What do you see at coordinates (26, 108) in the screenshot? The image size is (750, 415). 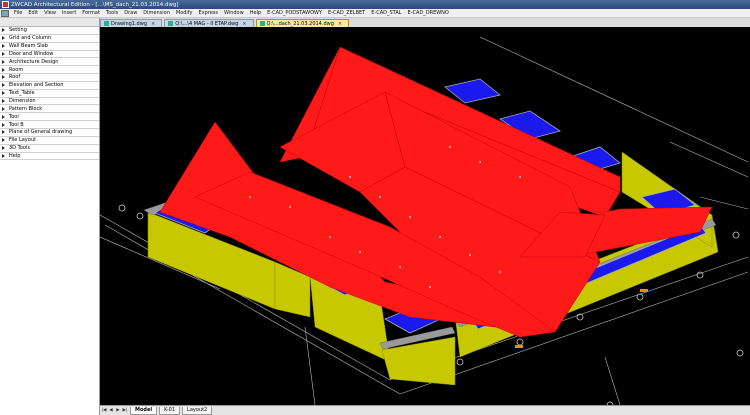 I see `panel-item-label: Pattern Block` at bounding box center [26, 108].